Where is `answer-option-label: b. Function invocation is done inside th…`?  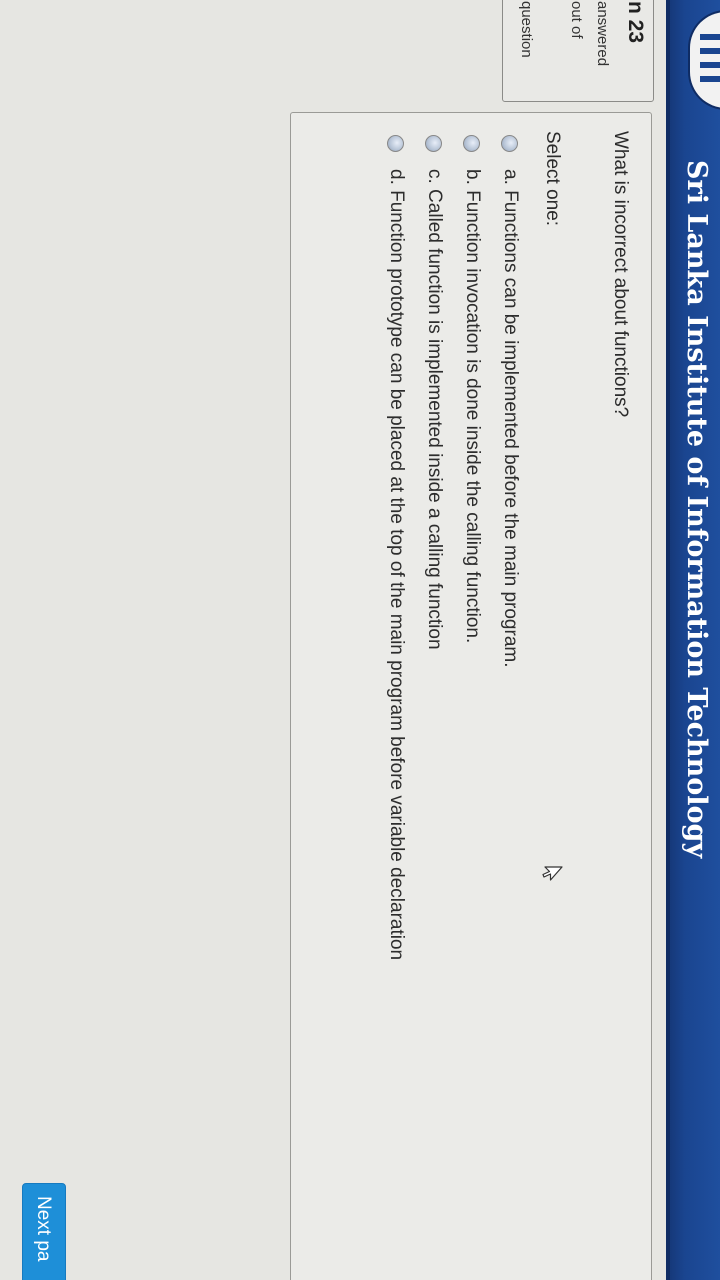 answer-option-label: b. Function invocation is done inside th… is located at coordinates (472, 406).